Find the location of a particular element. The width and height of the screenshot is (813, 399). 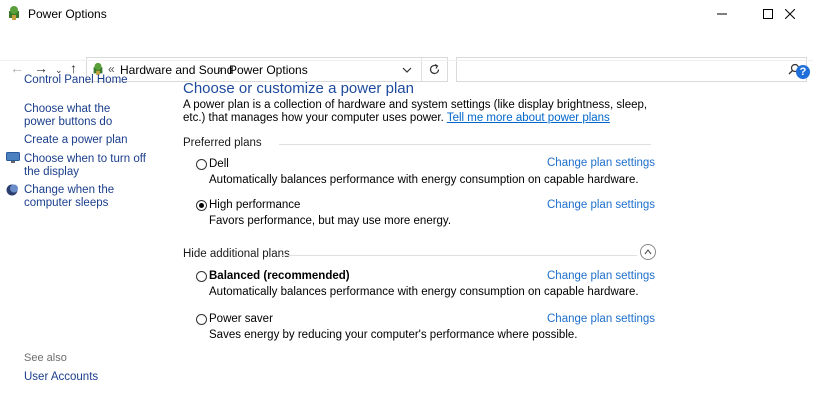

plan-dell-change-settings-link: Change plan settings is located at coordinates (601, 163).